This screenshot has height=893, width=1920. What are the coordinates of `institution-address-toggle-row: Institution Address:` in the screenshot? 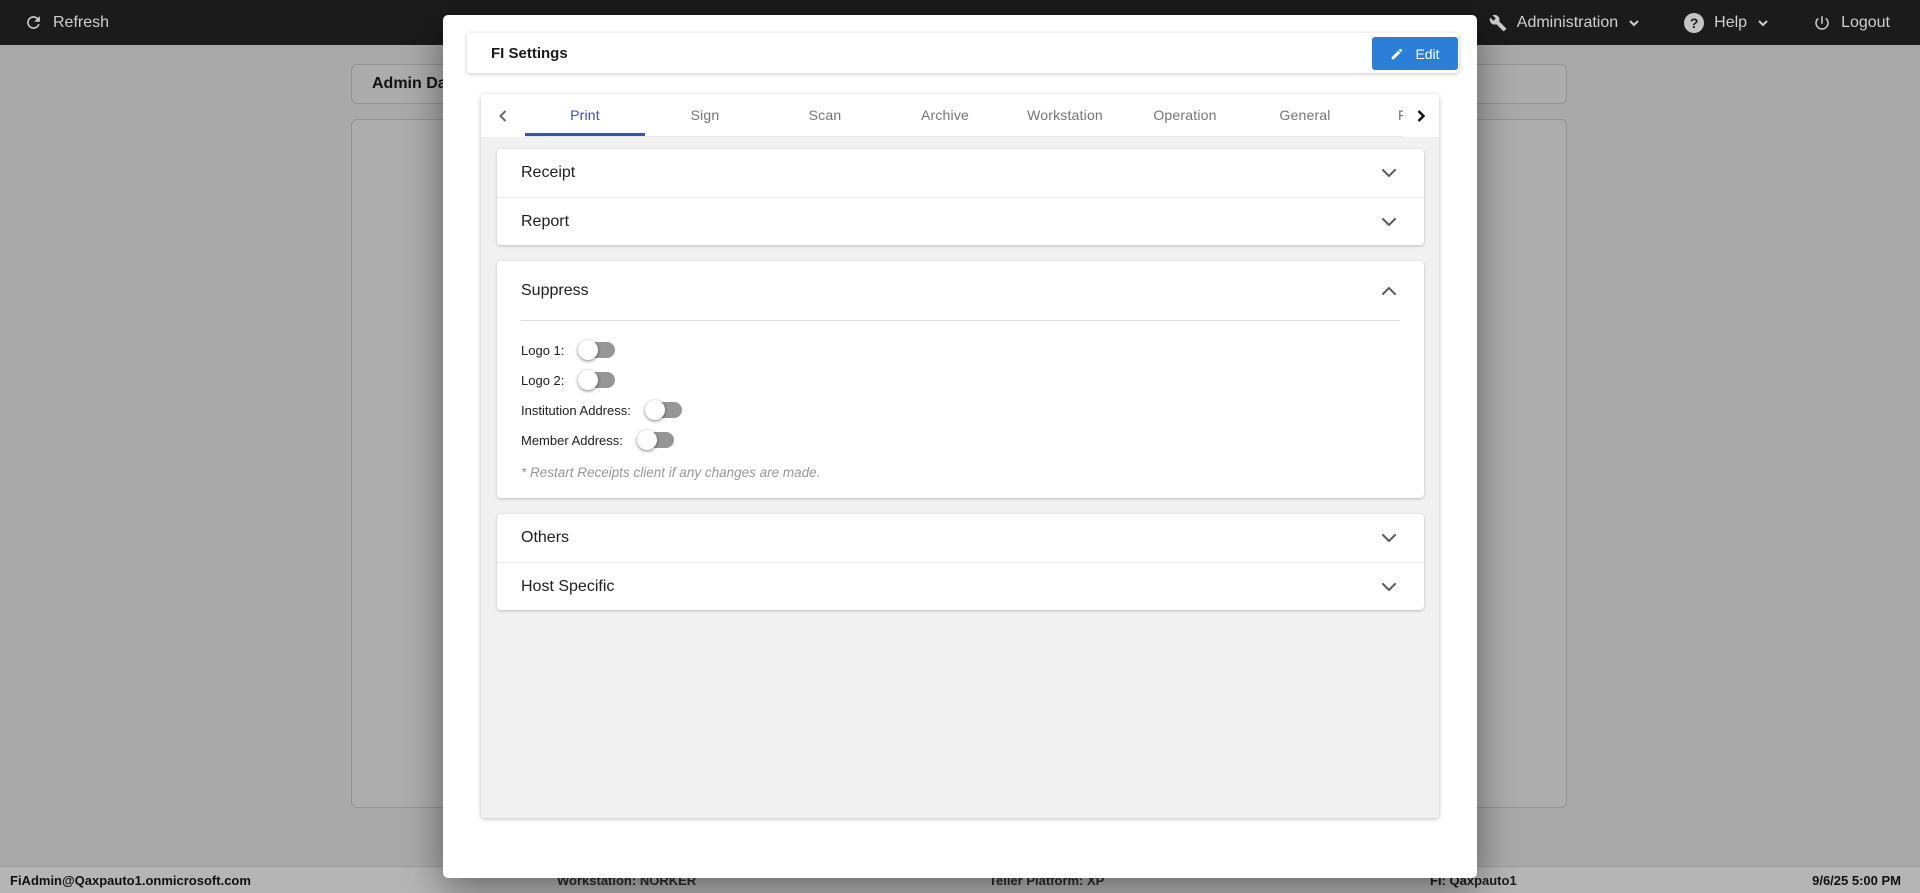 It's located at (960, 410).